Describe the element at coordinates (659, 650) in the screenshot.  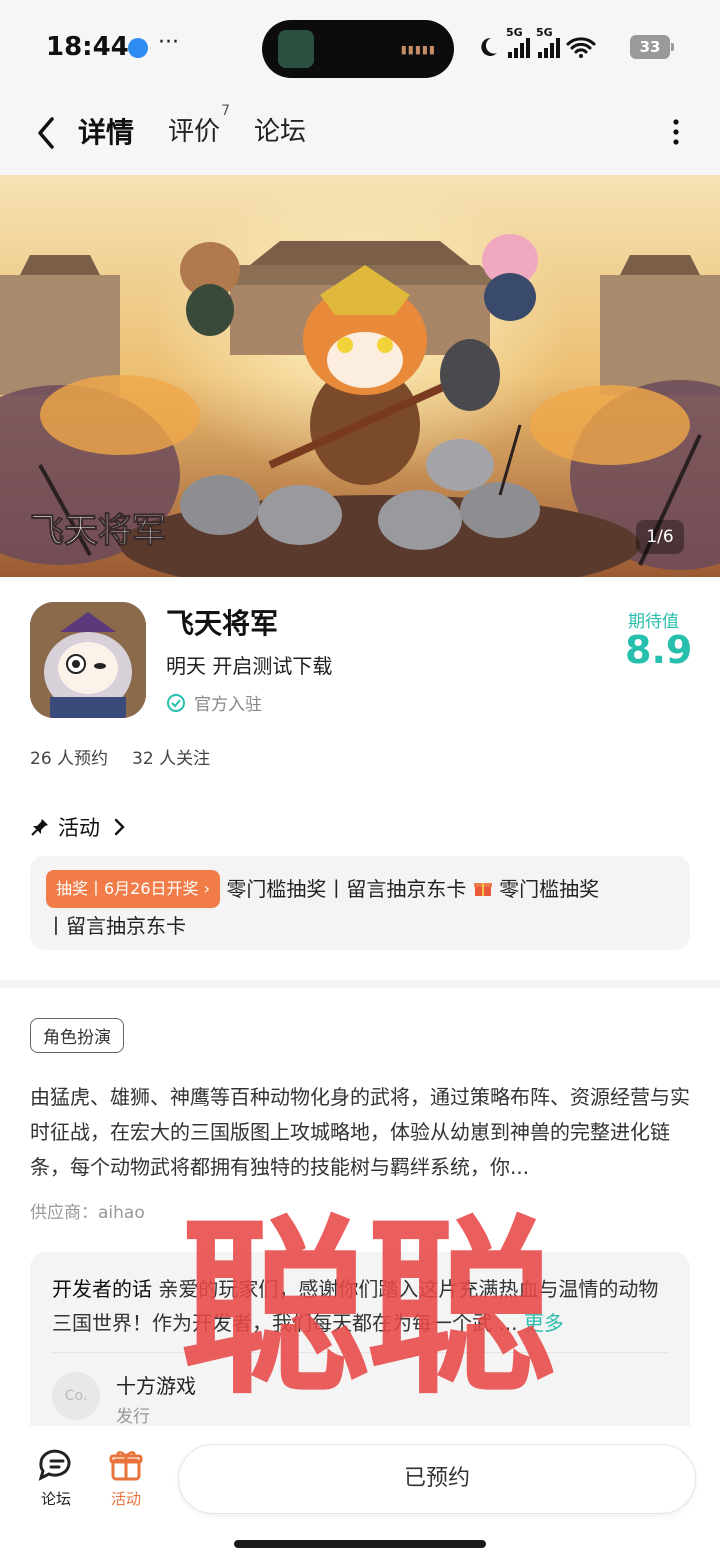
I see `expectation-score: 8.9` at that location.